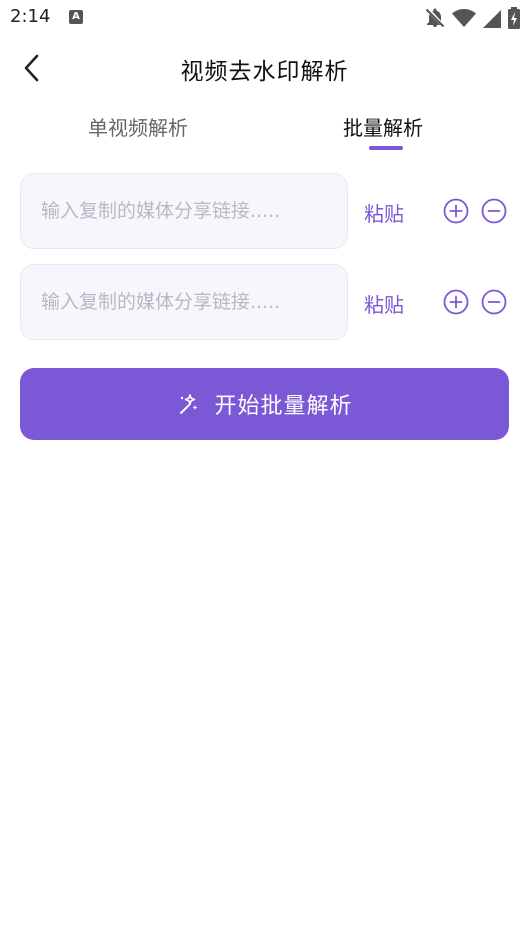  What do you see at coordinates (264, 18) in the screenshot?
I see `status-bar: 2:14 A` at bounding box center [264, 18].